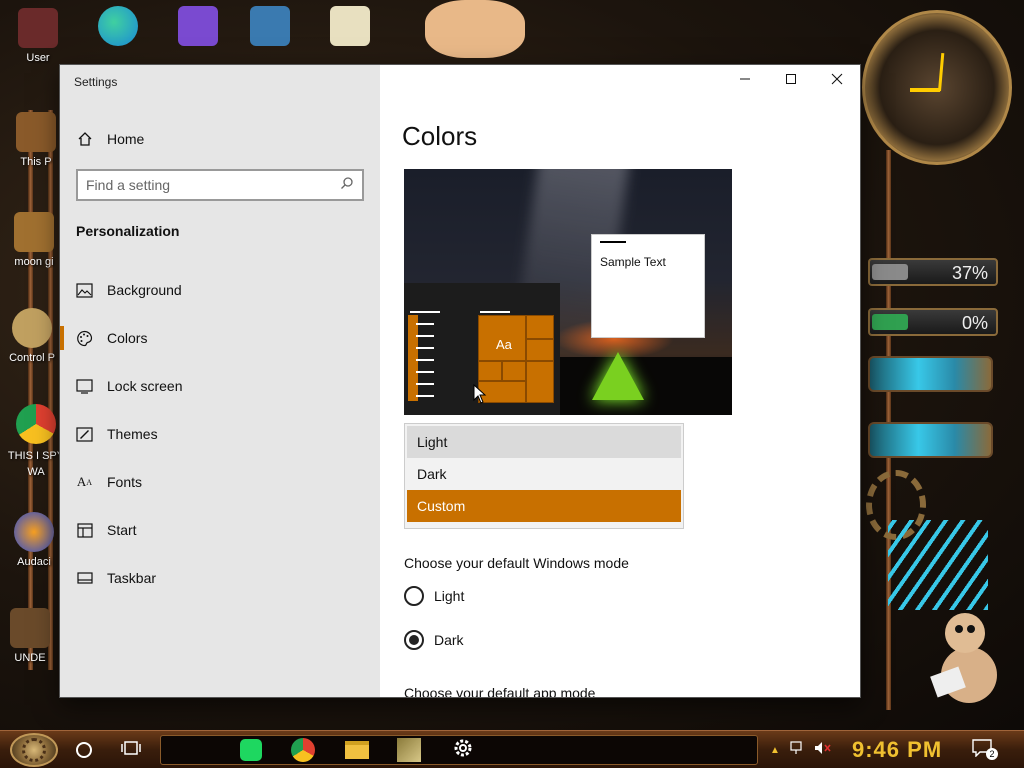 This screenshot has width=1024, height=768. What do you see at coordinates (347, 185) in the screenshot?
I see `search-icon` at bounding box center [347, 185].